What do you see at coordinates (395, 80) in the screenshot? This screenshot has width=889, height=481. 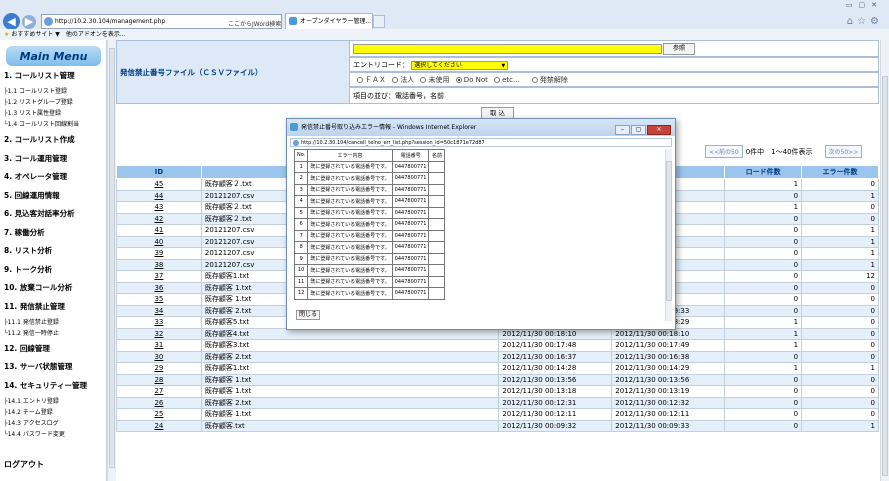 I see `radio-corporate` at bounding box center [395, 80].